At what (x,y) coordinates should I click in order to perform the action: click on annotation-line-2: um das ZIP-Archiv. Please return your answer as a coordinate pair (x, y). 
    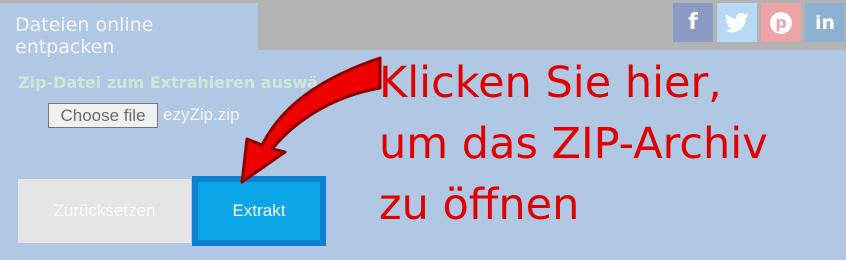
    Looking at the image, I should click on (573, 144).